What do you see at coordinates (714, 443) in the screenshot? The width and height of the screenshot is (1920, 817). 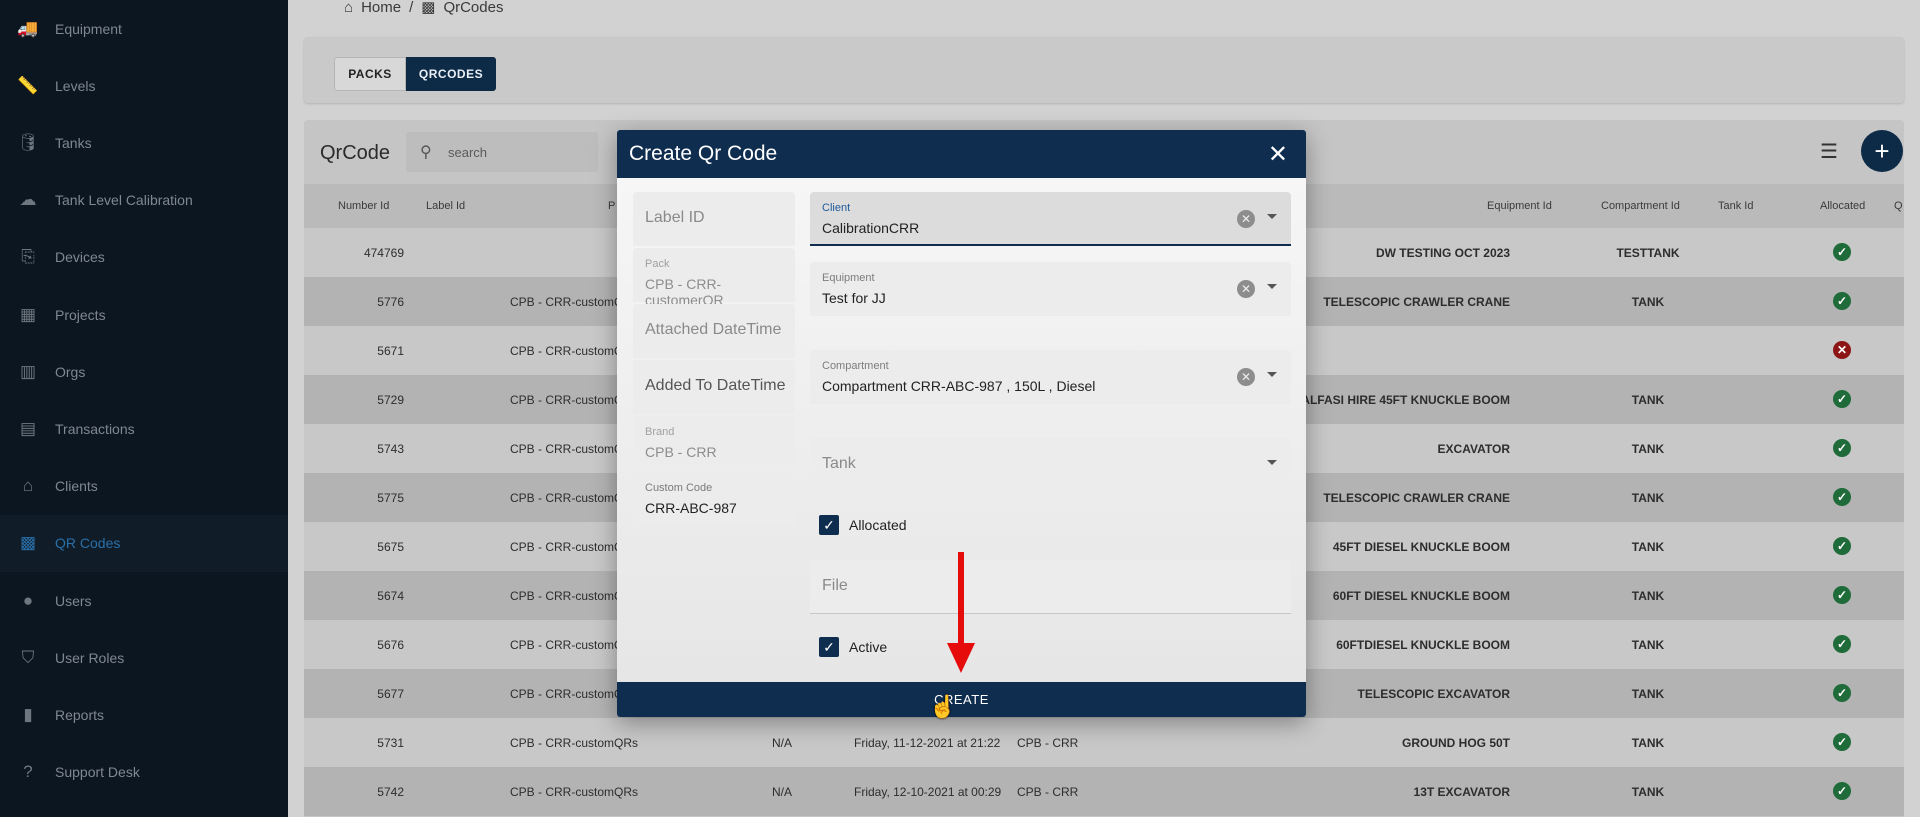 I see `brand-field: Brand CPB - CRR` at bounding box center [714, 443].